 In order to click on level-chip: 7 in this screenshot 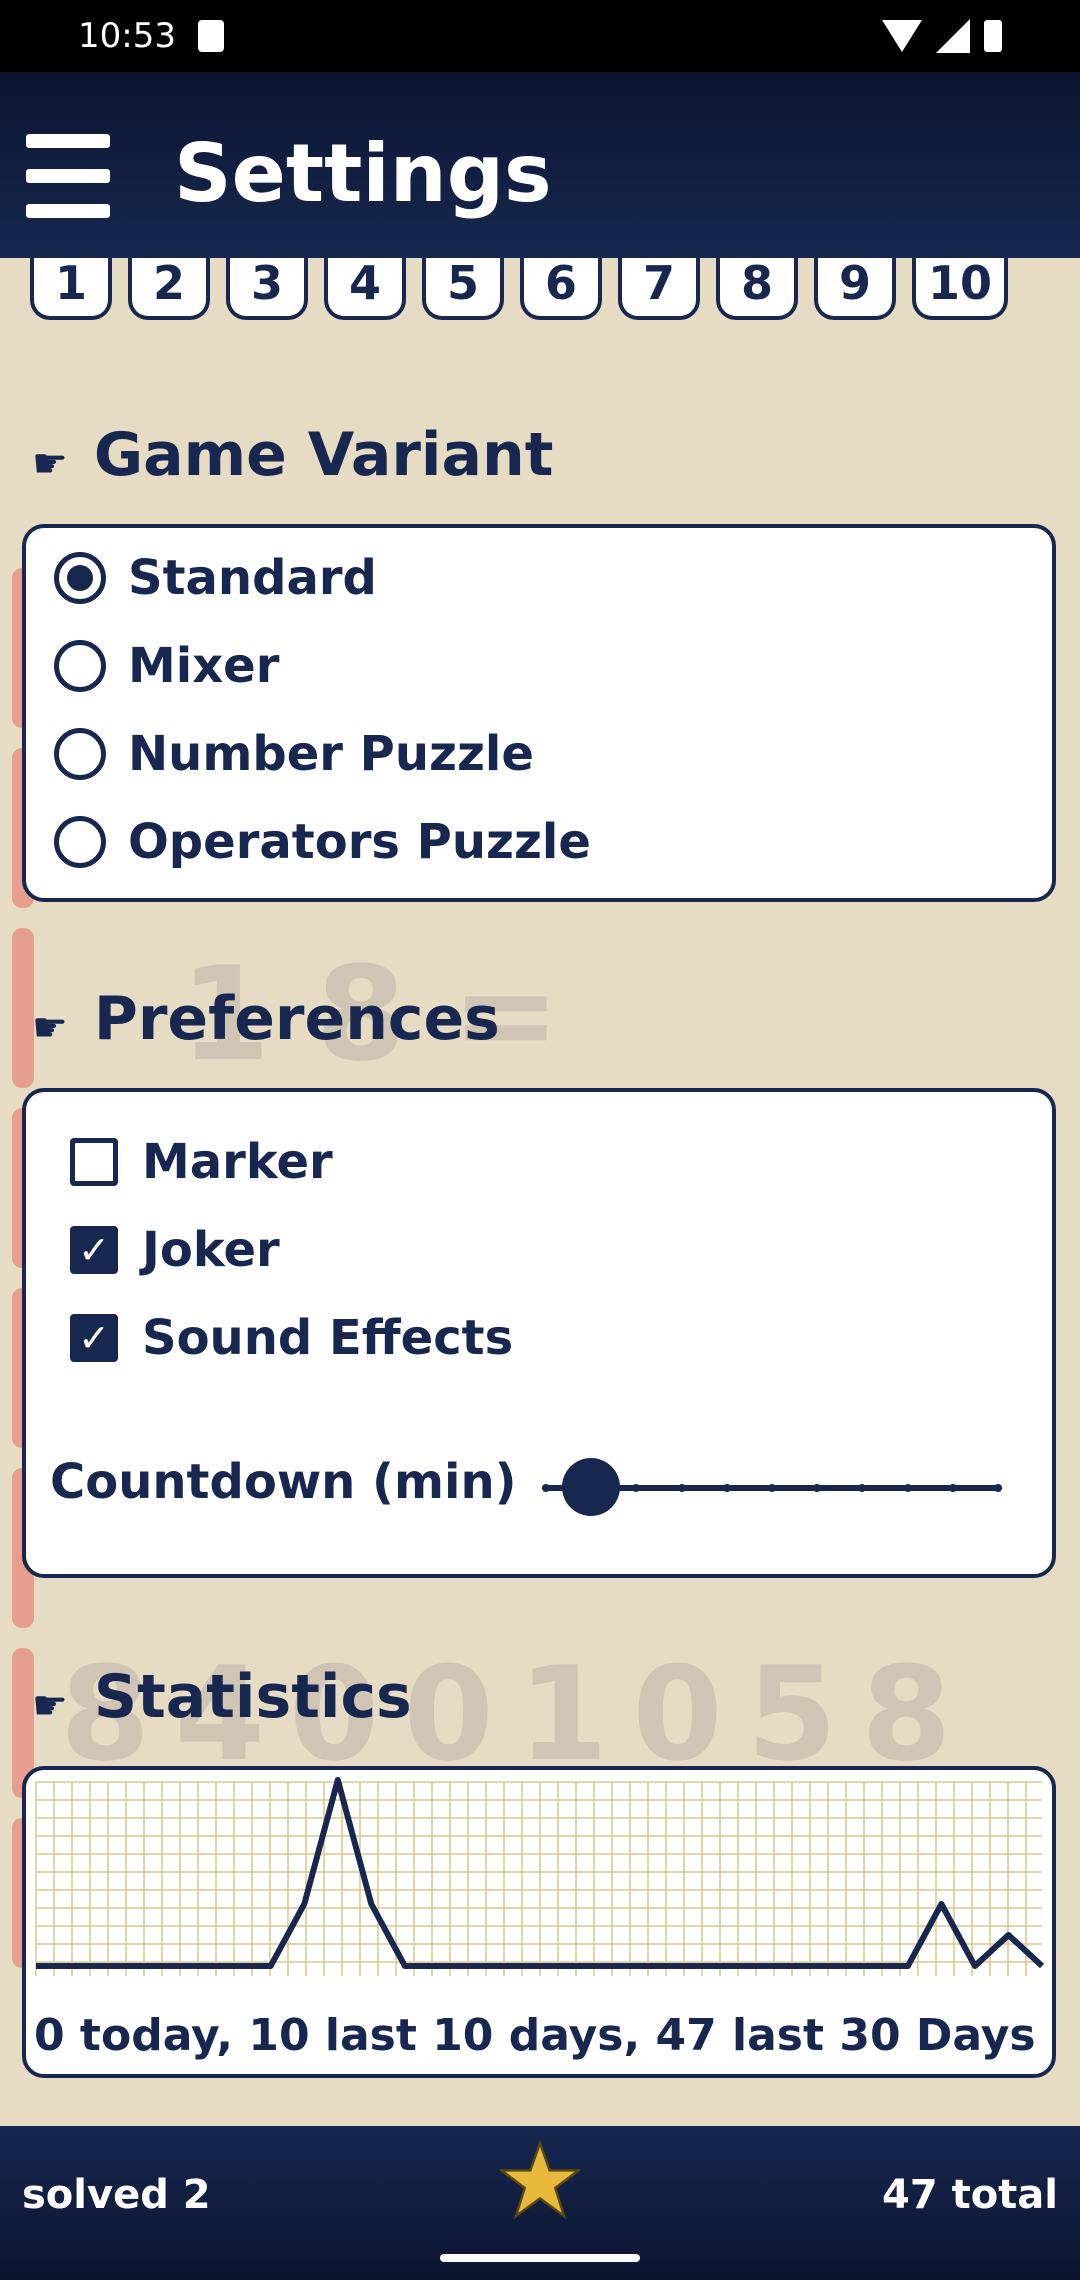, I will do `click(659, 289)`.